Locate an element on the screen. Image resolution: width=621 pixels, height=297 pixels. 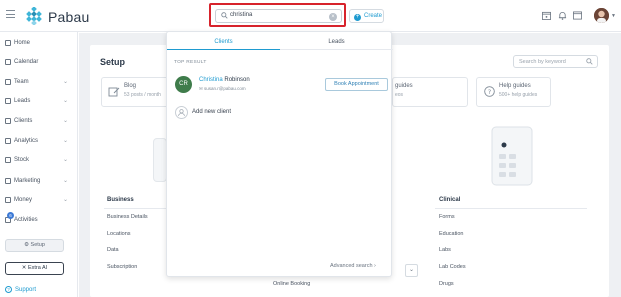
window-icon is located at coordinates (577, 15).